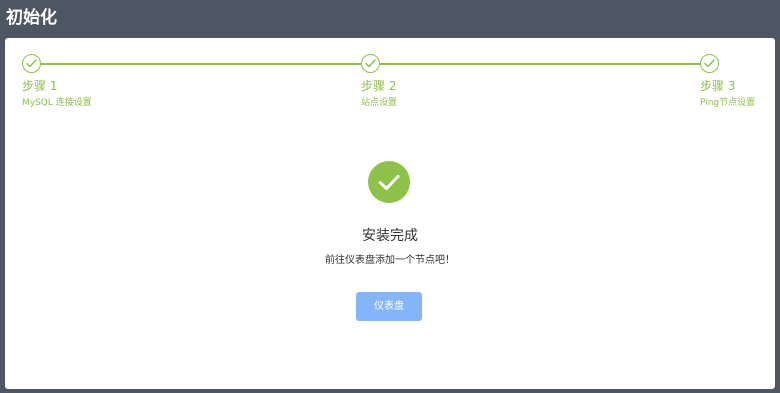  I want to click on step-2-circle, so click(370, 63).